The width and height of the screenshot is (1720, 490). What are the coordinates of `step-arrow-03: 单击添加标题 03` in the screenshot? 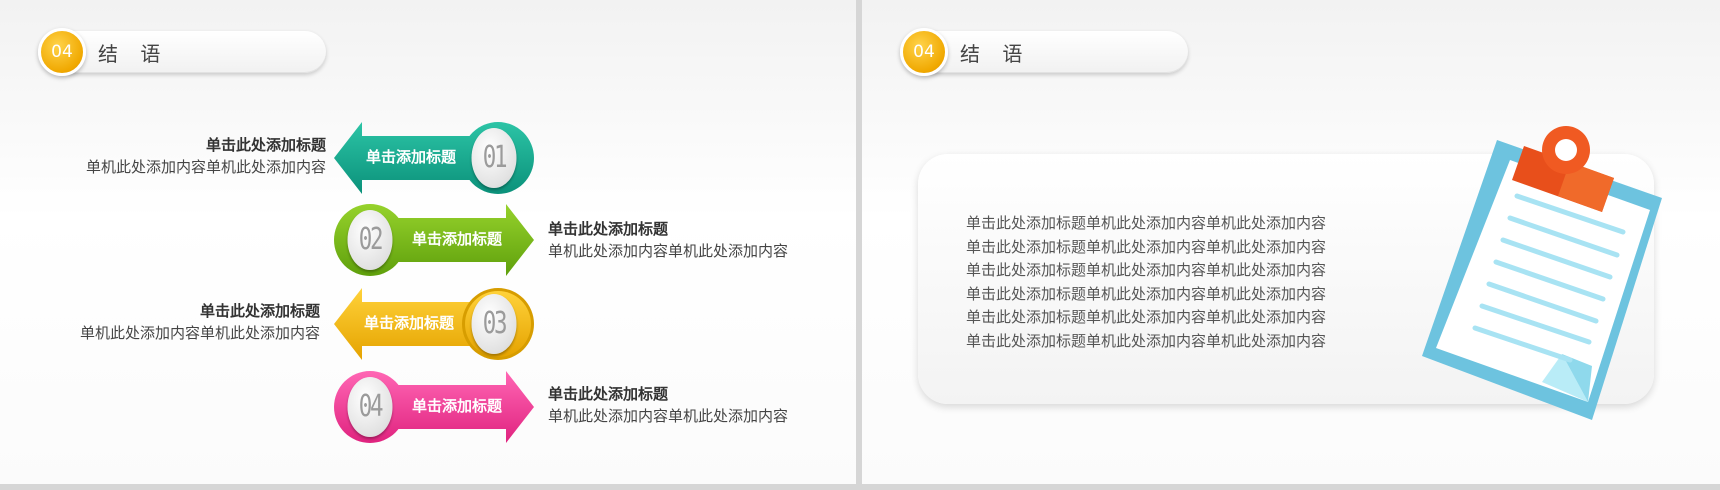 It's located at (434, 324).